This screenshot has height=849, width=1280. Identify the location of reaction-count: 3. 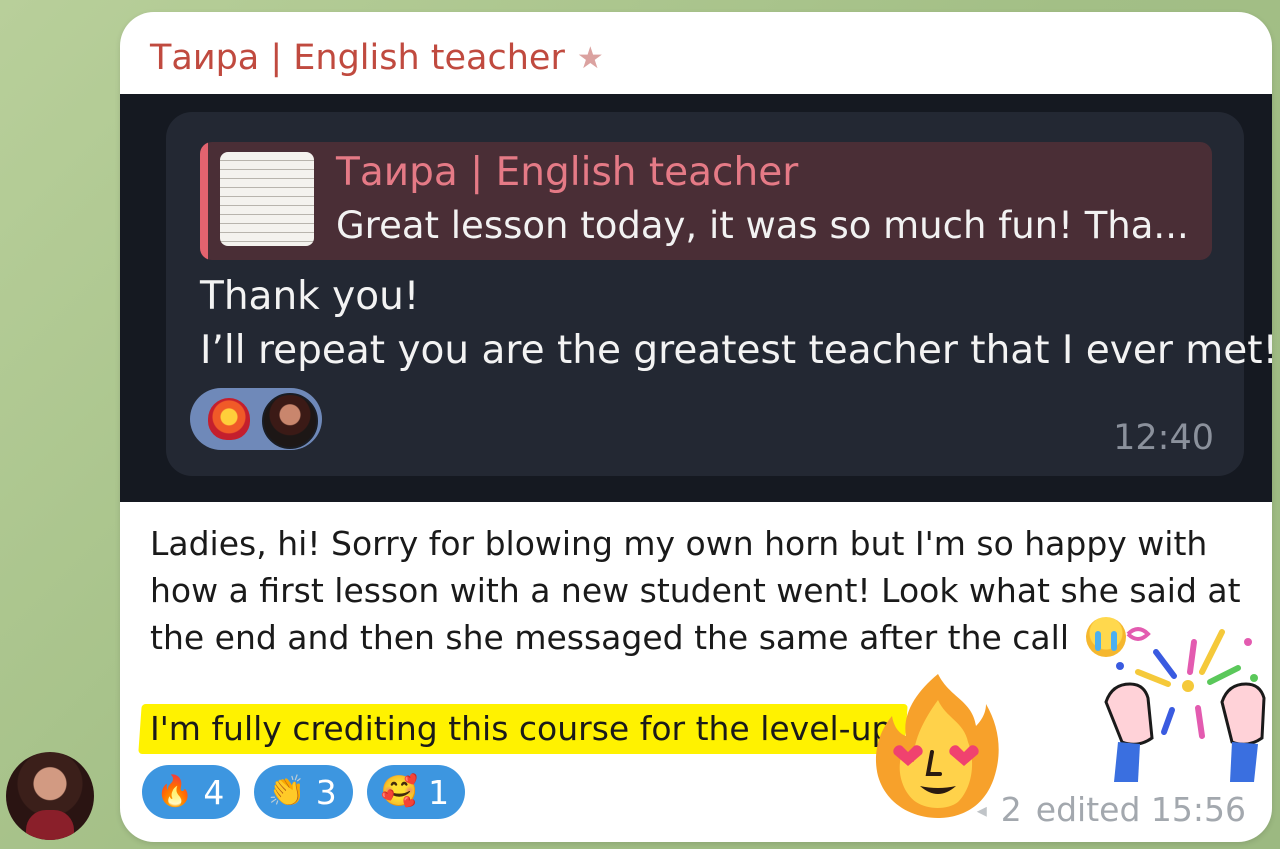
(326, 792).